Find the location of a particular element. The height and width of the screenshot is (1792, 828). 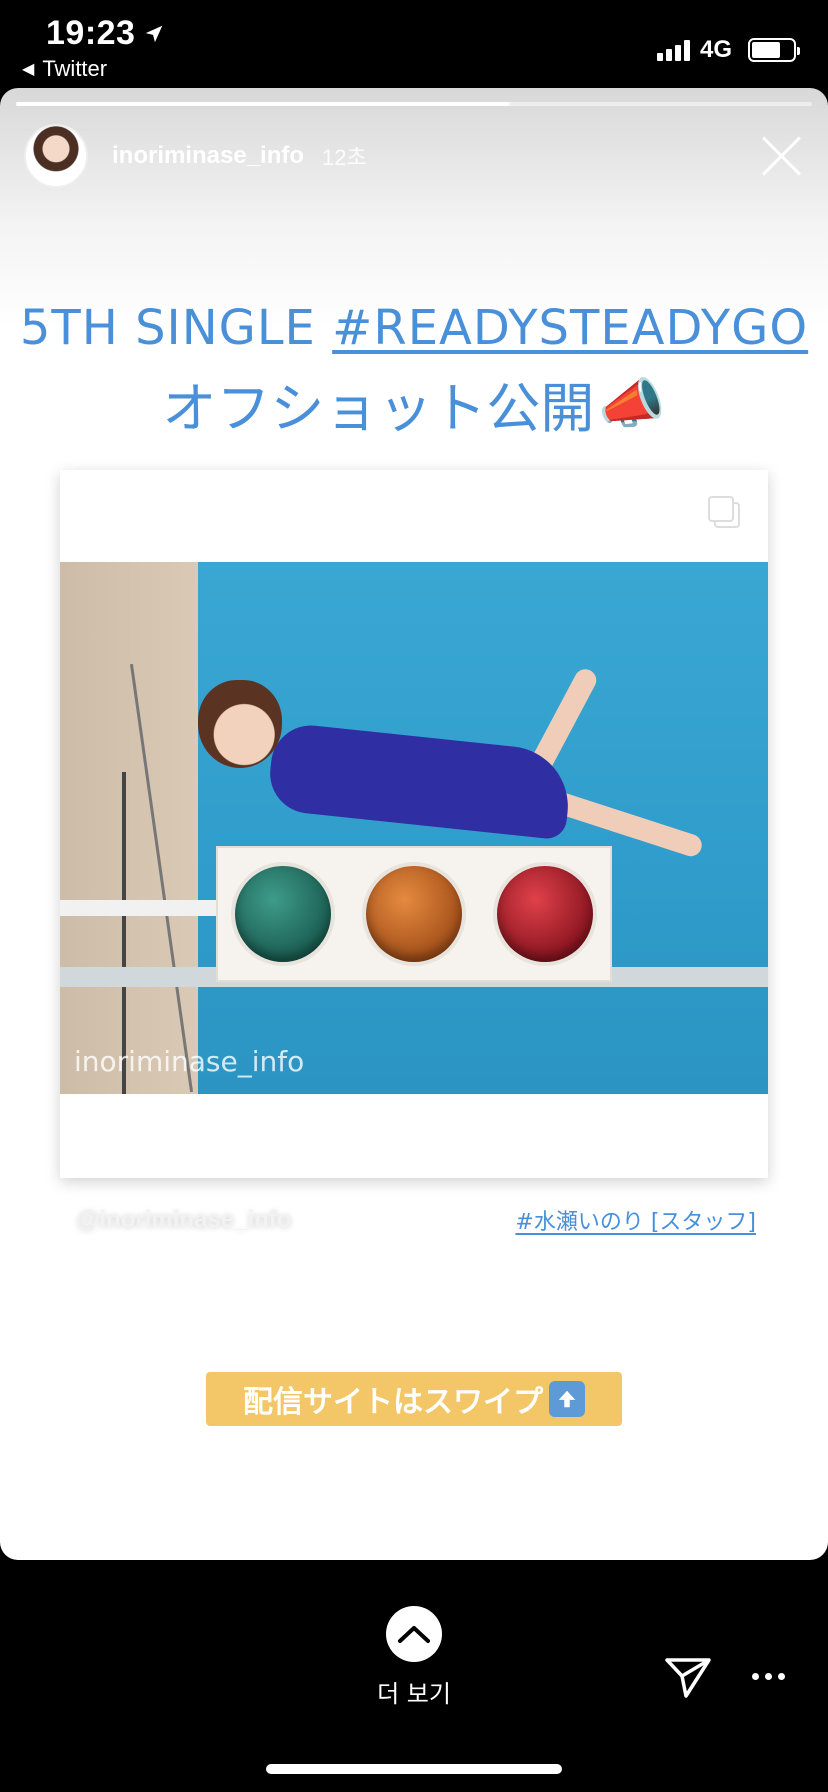

battery-icon is located at coordinates (774, 50).